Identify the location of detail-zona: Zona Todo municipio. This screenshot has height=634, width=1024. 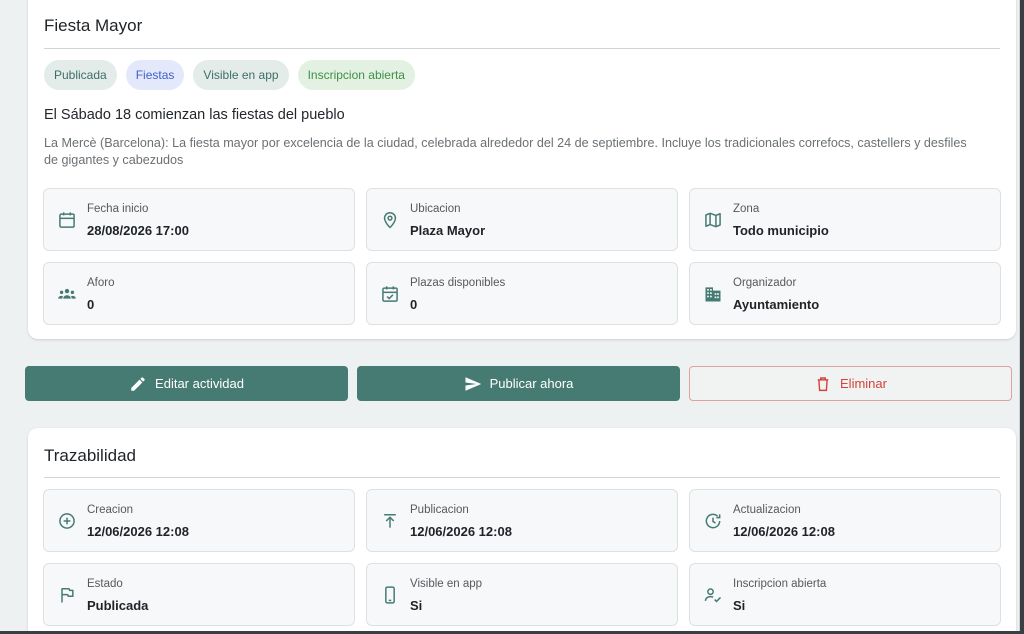
(845, 219).